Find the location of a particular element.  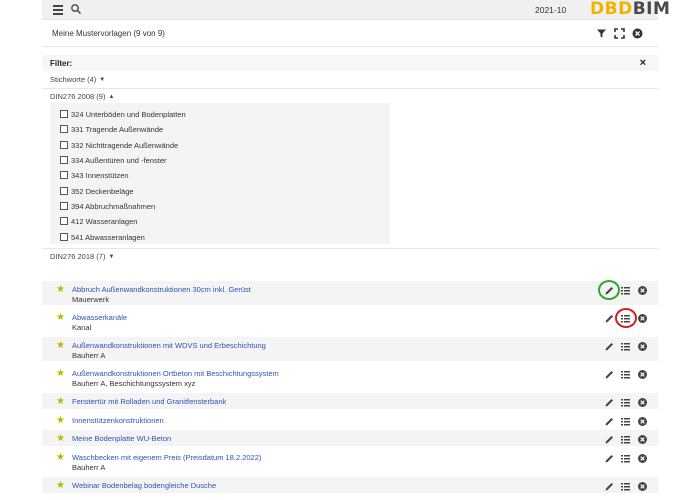

filter-option: 324 Unterböden und Bodenplatten is located at coordinates (123, 114).